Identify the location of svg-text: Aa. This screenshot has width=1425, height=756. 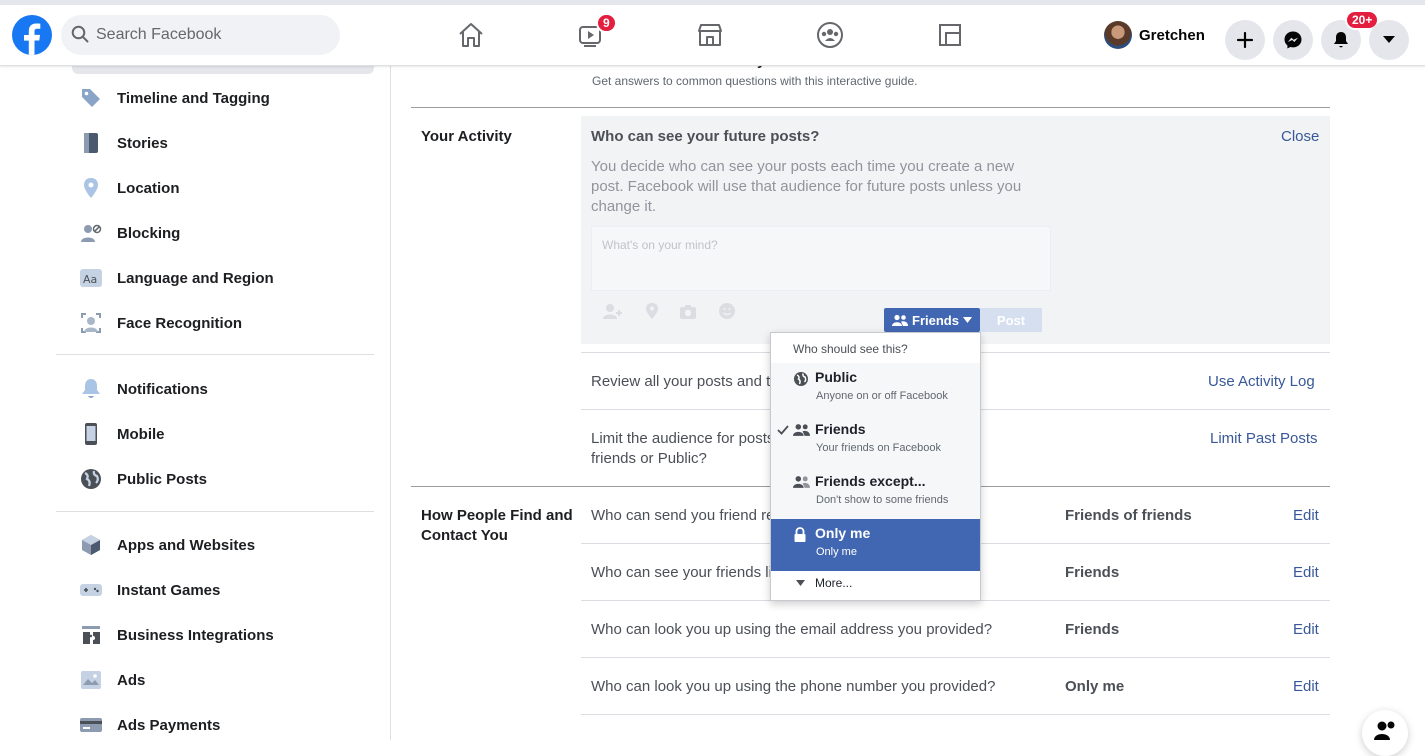
(90, 279).